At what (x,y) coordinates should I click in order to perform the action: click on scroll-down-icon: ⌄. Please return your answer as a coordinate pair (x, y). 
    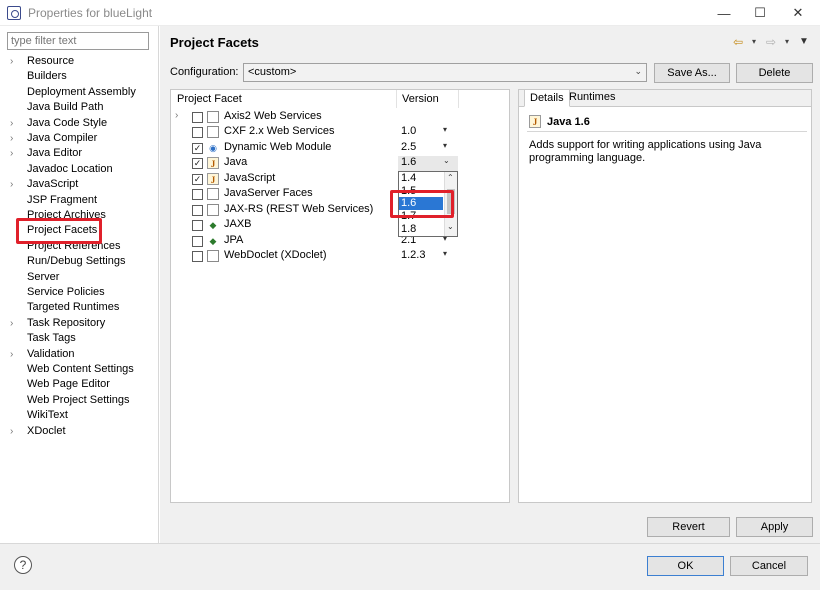
    Looking at the image, I should click on (450, 226).